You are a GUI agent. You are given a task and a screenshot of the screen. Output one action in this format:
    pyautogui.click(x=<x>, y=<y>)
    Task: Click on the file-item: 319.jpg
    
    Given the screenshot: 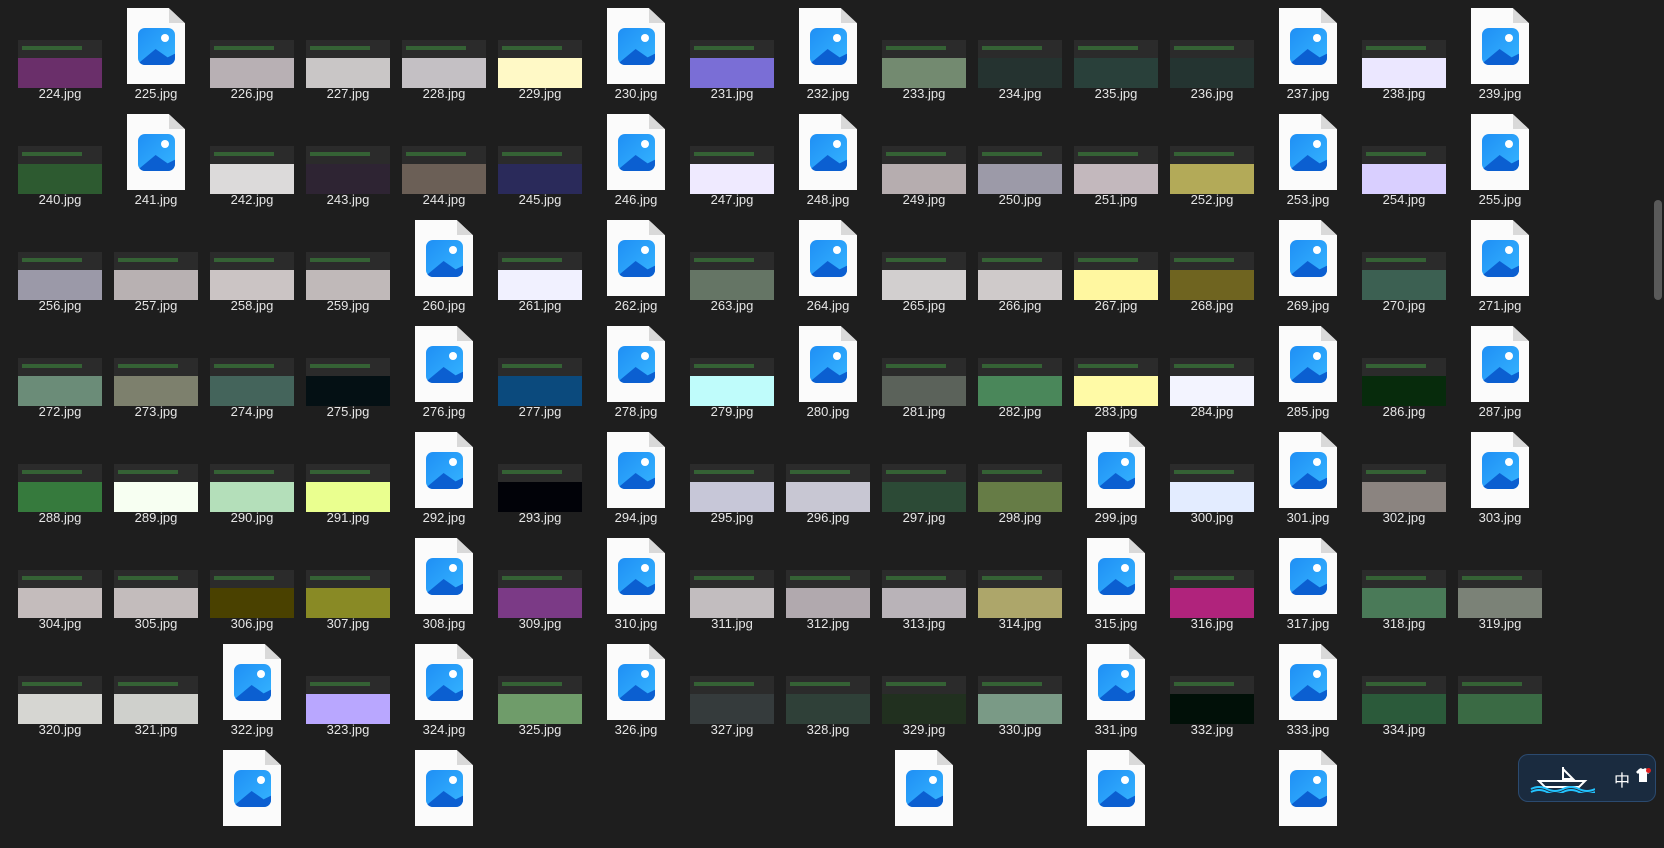 What is the action you would take?
    pyautogui.click(x=1500, y=583)
    